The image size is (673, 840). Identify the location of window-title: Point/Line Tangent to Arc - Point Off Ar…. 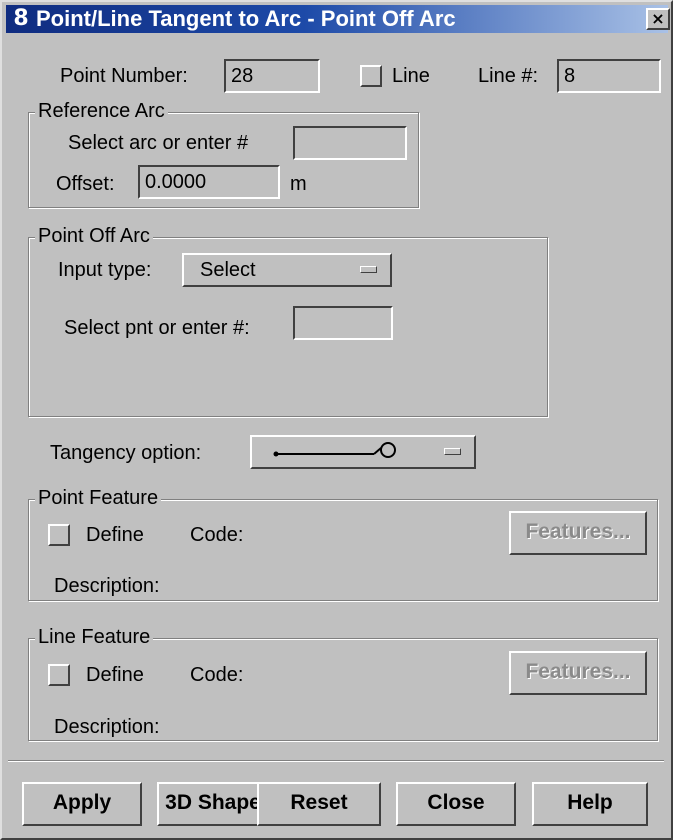
(246, 18).